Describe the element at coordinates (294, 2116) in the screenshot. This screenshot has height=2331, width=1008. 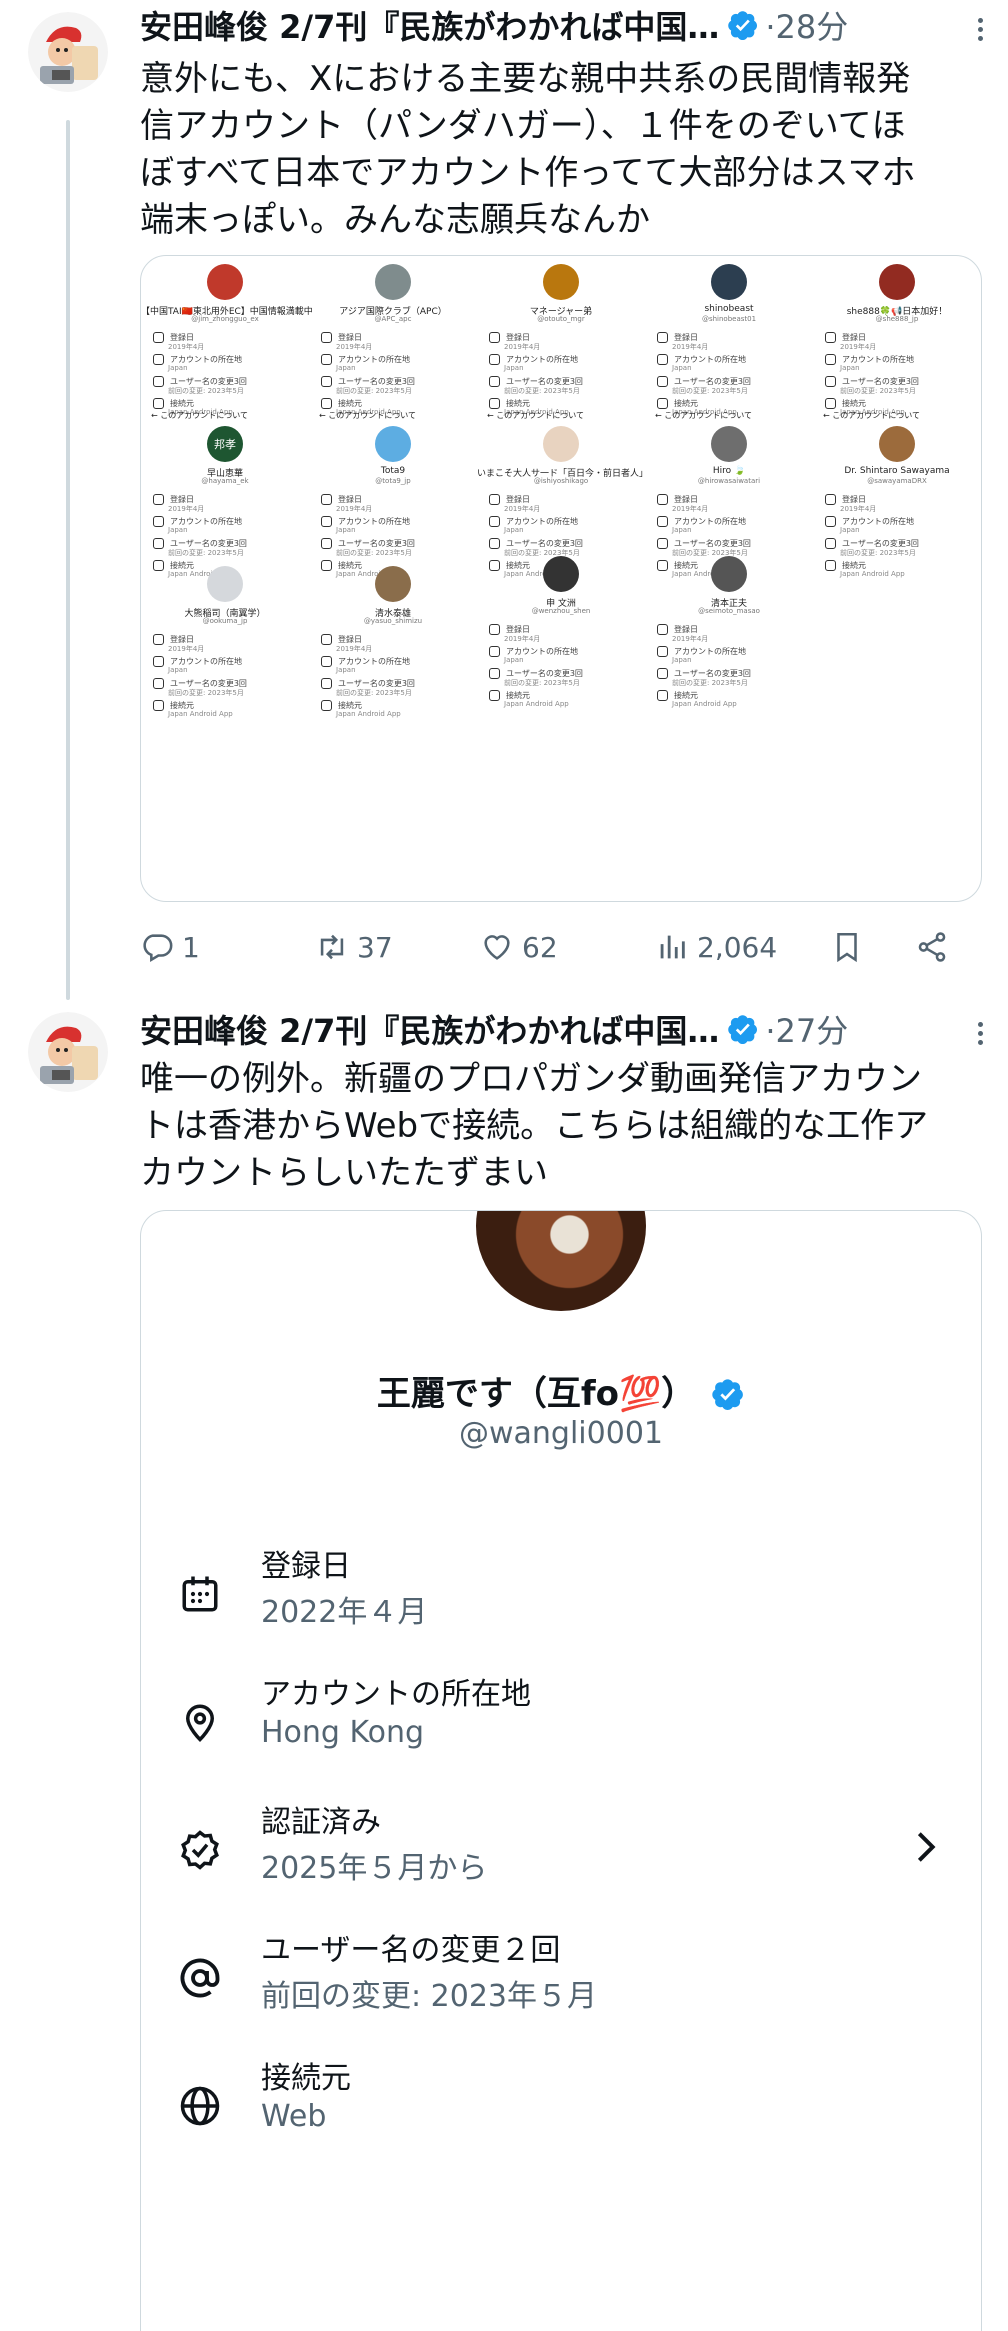
I see `info-value: Web` at that location.